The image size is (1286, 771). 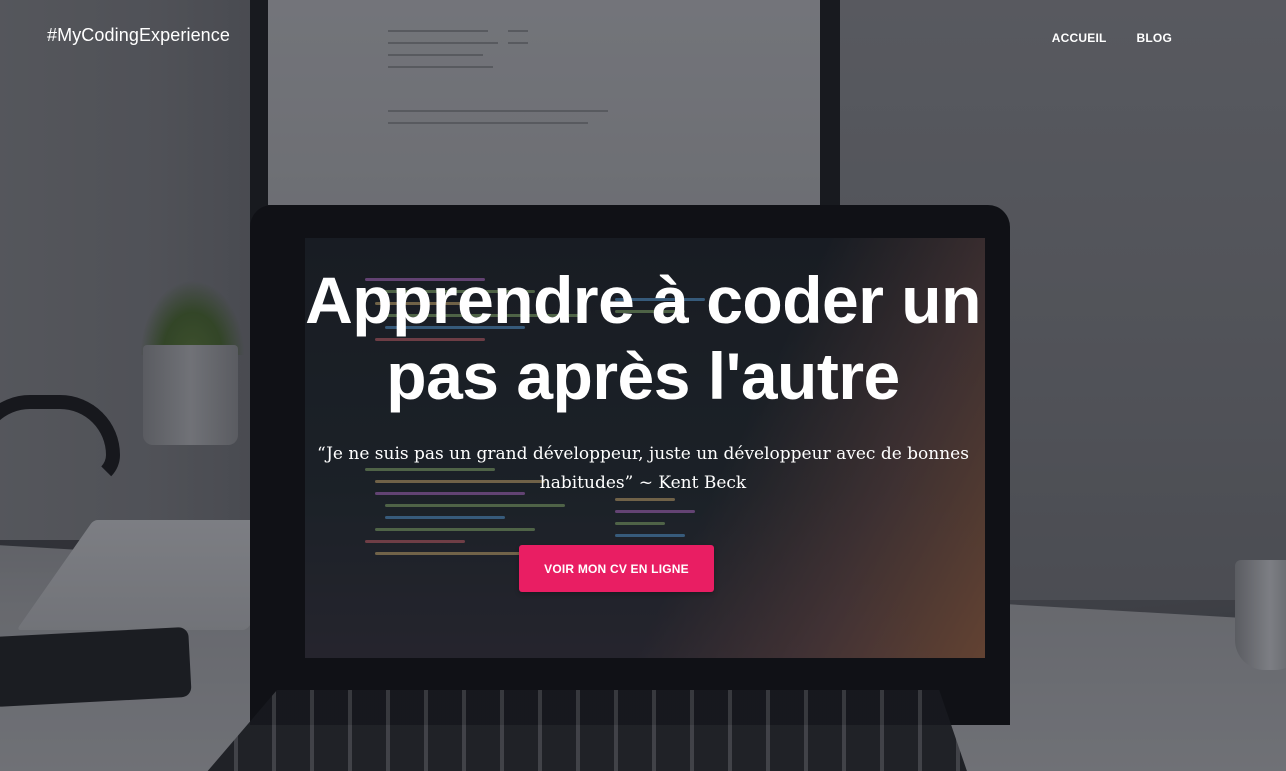 I want to click on navbar: #MyCodingExperience ACCUEIL BLOG, so click(x=643, y=37).